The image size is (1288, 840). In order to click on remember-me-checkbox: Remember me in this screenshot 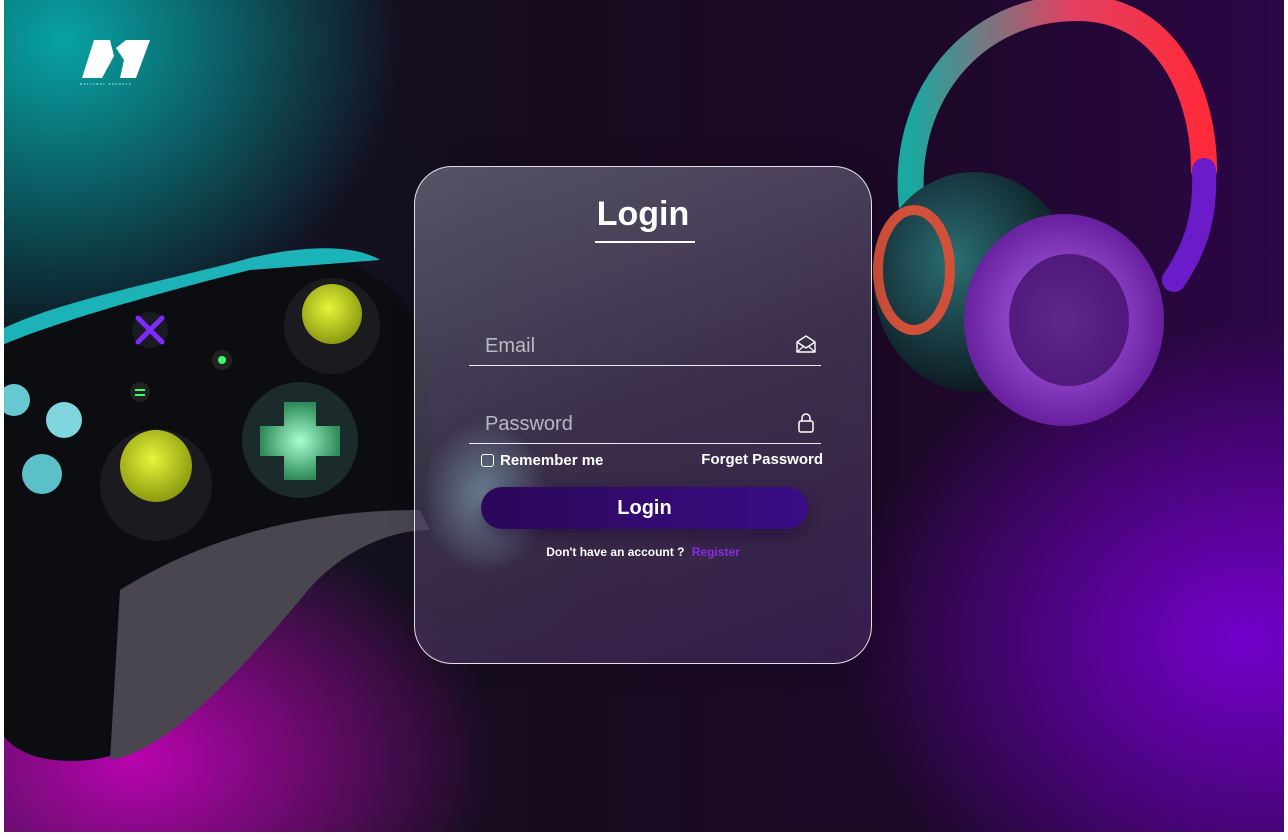, I will do `click(542, 460)`.